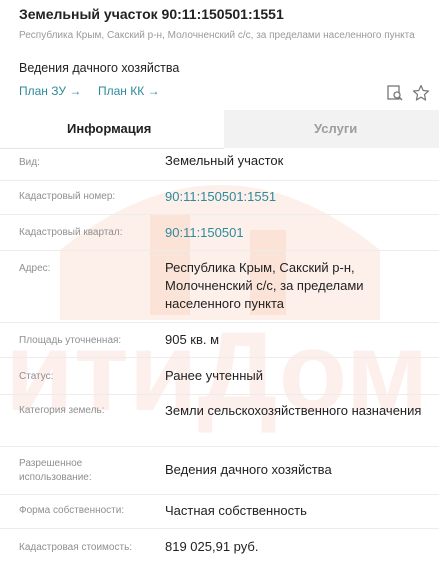  I want to click on tab-info-label: Информация, so click(109, 128).